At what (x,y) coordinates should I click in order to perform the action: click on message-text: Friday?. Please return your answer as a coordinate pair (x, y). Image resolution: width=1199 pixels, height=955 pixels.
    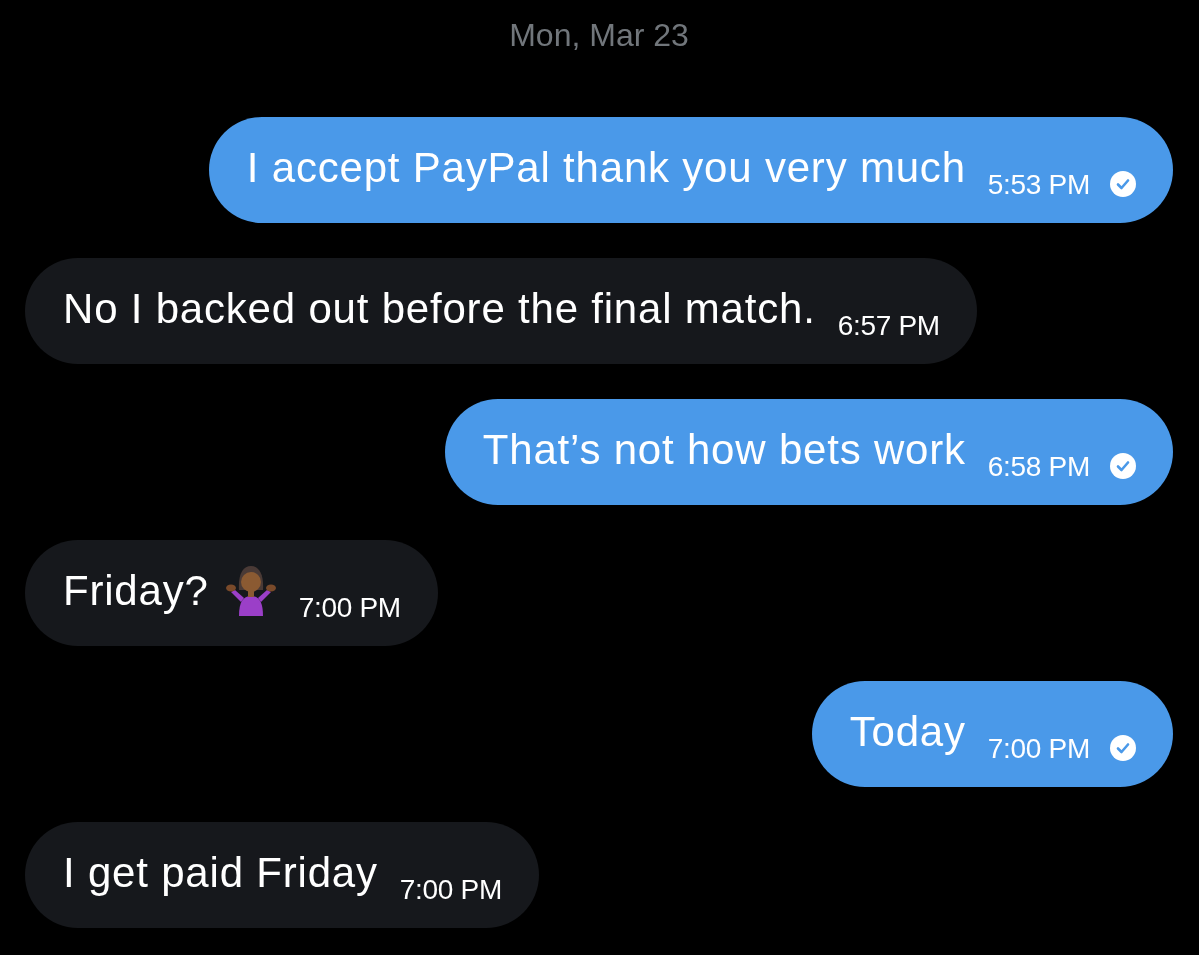
    Looking at the image, I should click on (136, 591).